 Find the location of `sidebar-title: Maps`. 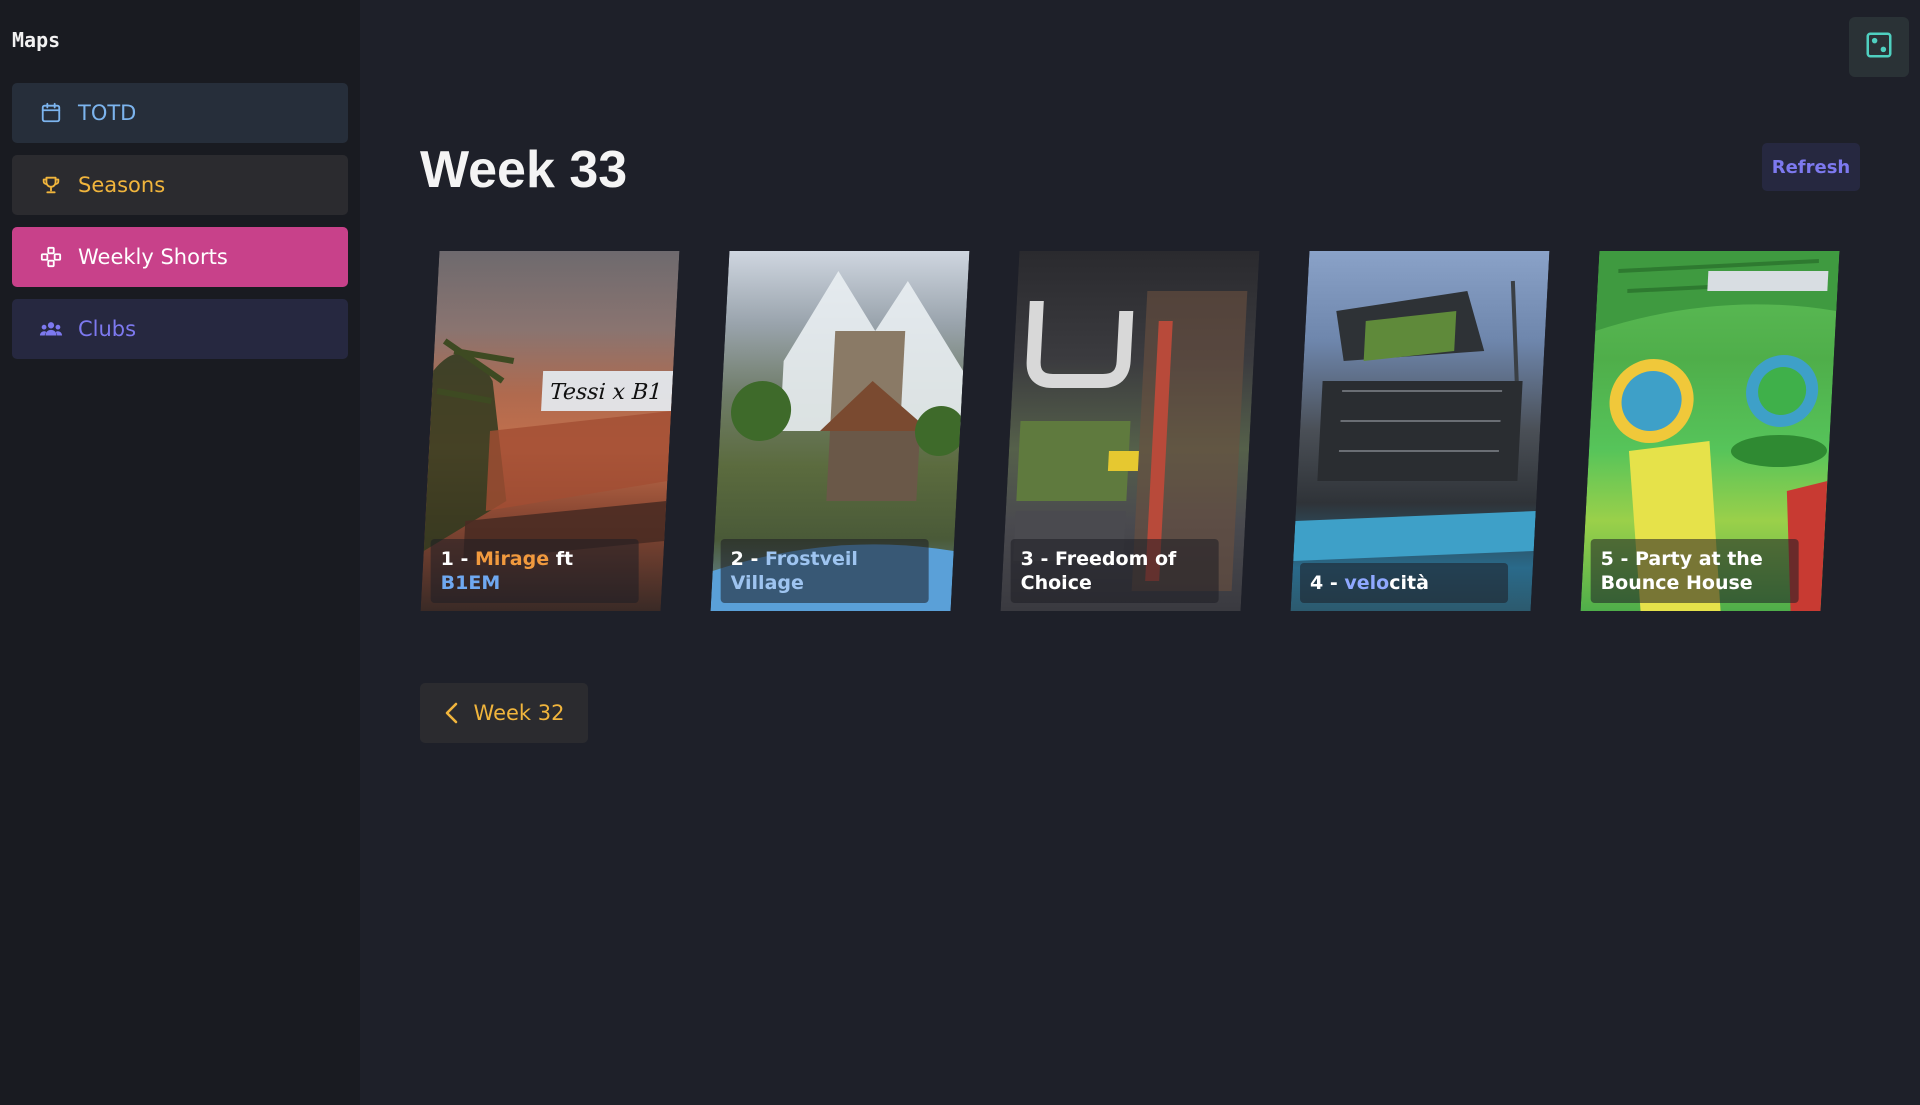

sidebar-title: Maps is located at coordinates (36, 40).